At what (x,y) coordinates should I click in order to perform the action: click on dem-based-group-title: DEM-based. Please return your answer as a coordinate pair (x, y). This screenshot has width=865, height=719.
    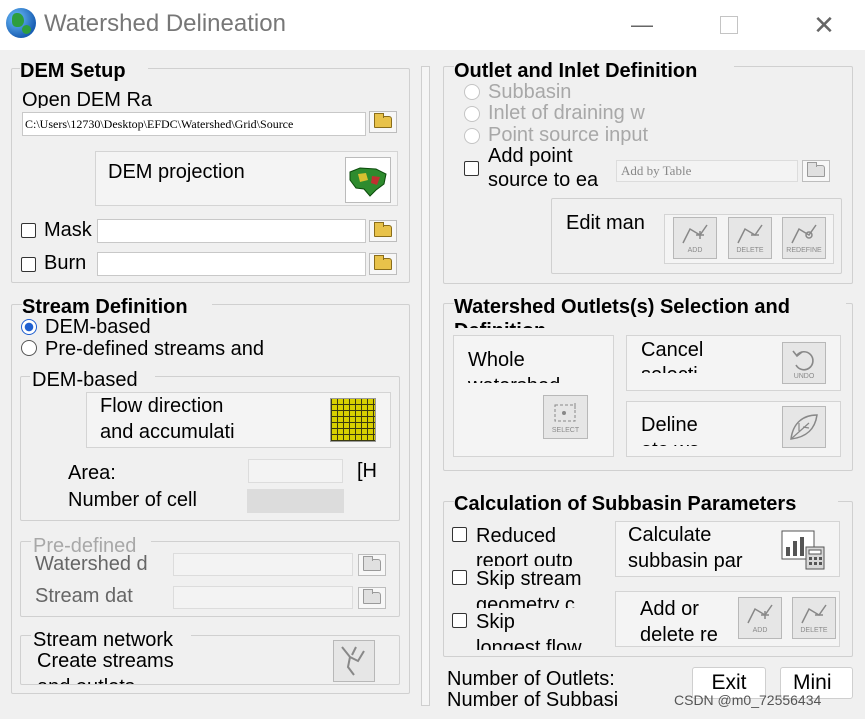
    Looking at the image, I should click on (92, 379).